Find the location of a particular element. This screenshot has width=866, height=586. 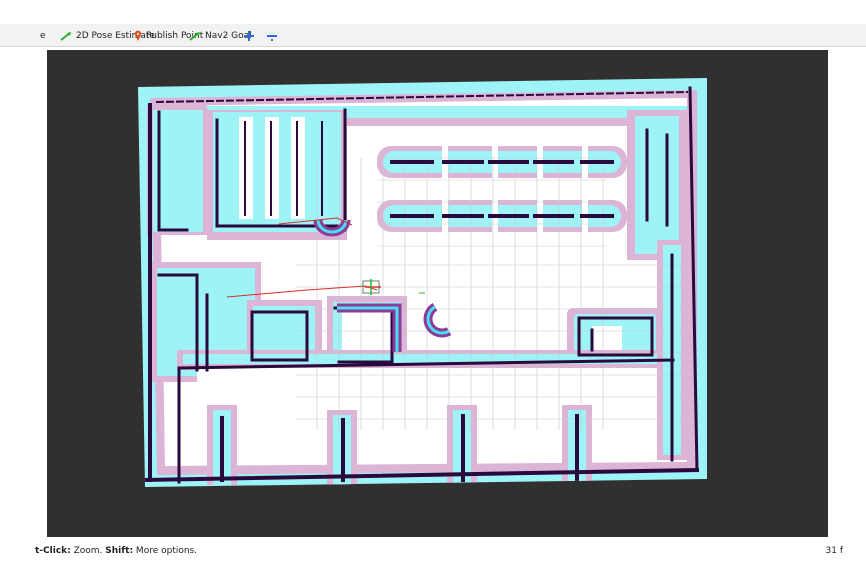

add-tool-button is located at coordinates (249, 36).